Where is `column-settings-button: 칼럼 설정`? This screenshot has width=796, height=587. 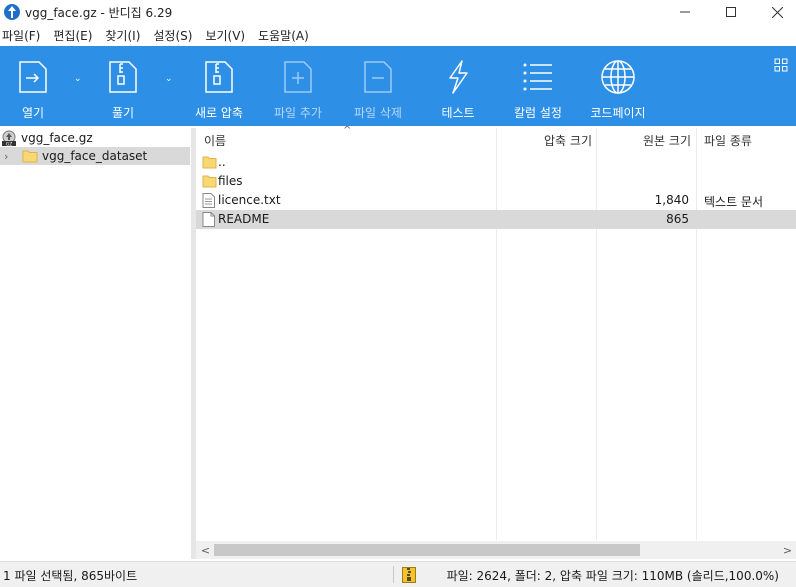 column-settings-button: 칼럼 설정 is located at coordinates (538, 86).